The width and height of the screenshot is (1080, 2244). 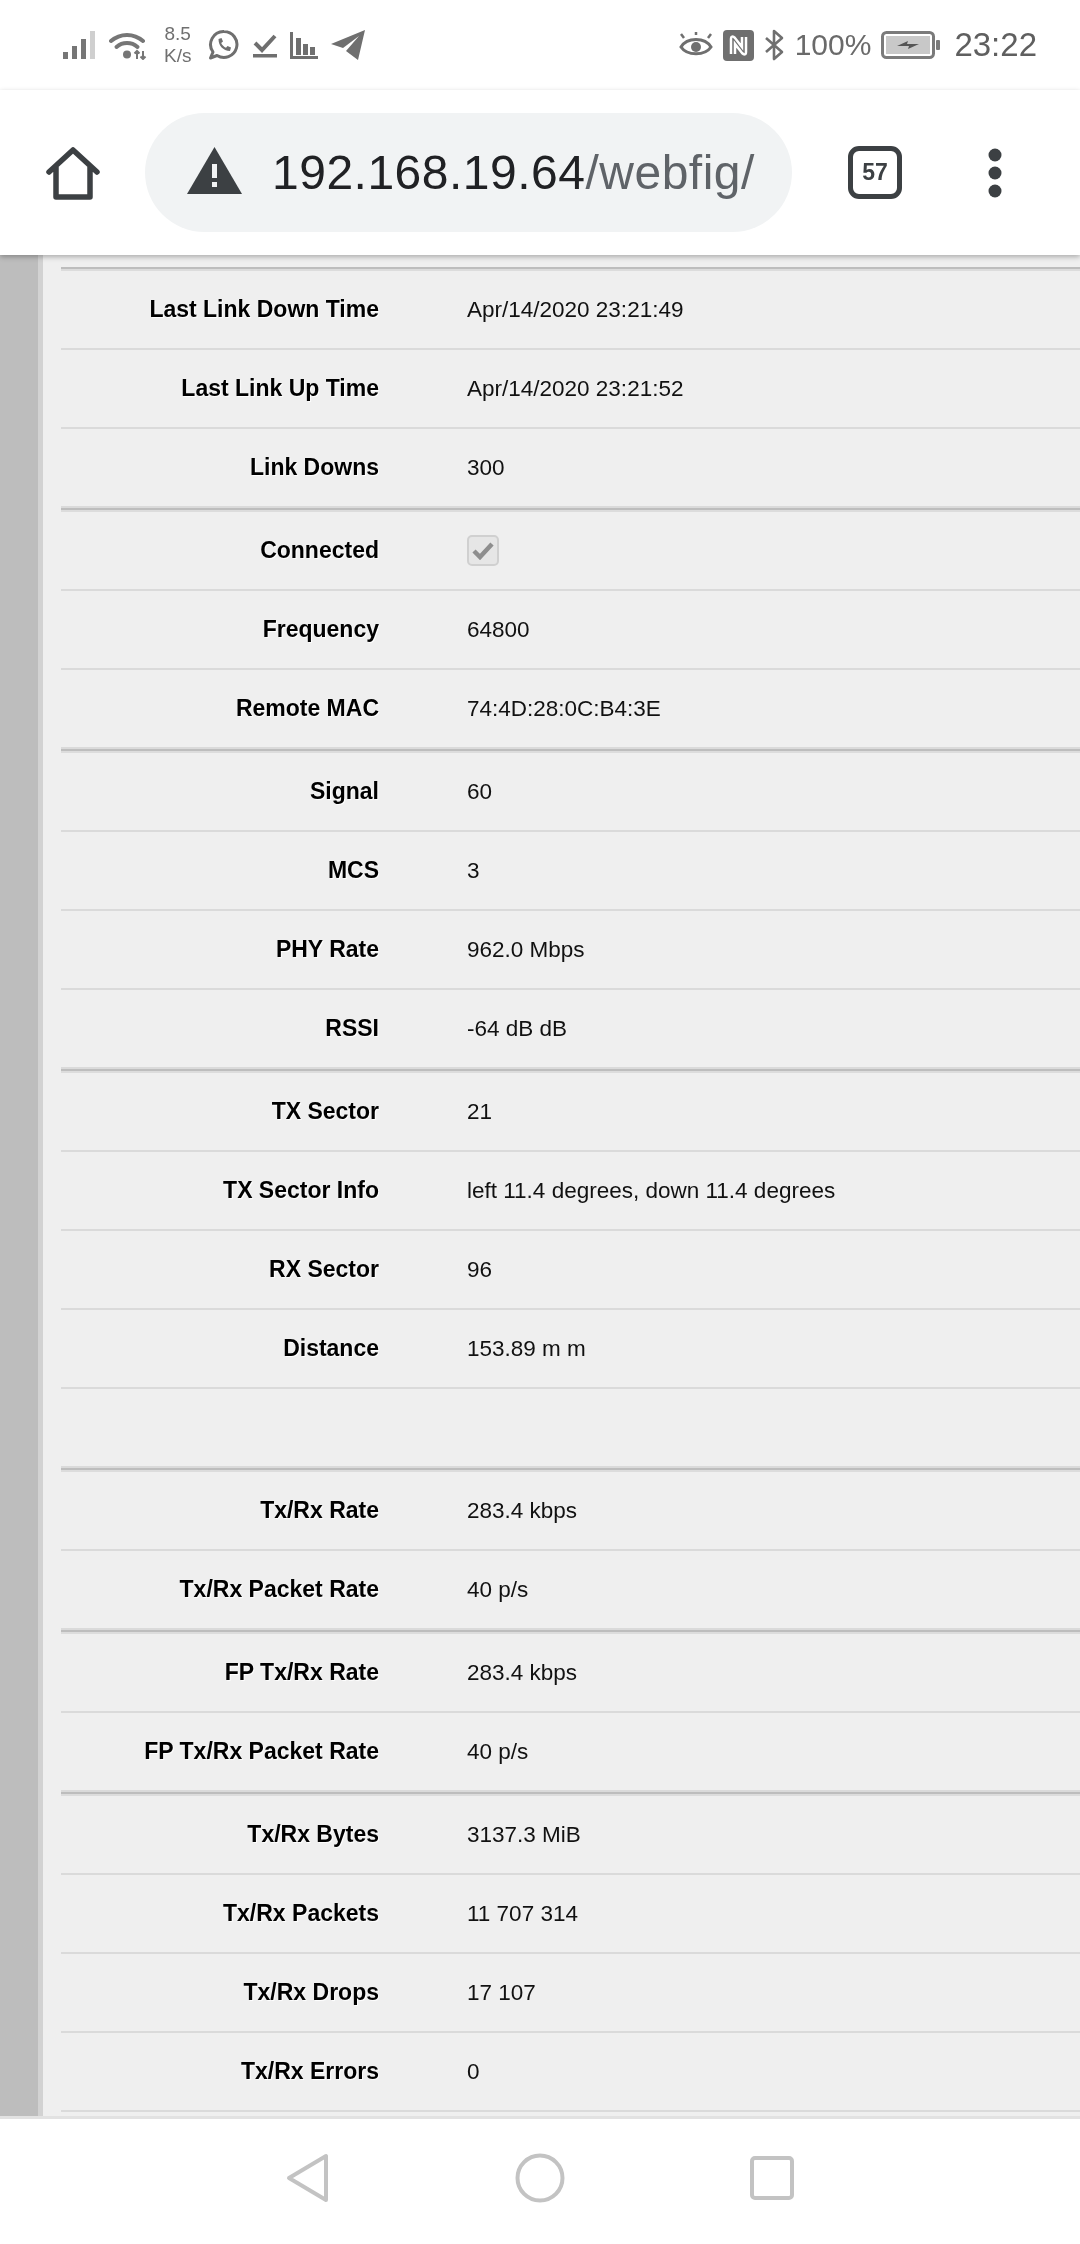 I want to click on network-speed-value: 8.5, so click(x=177, y=34).